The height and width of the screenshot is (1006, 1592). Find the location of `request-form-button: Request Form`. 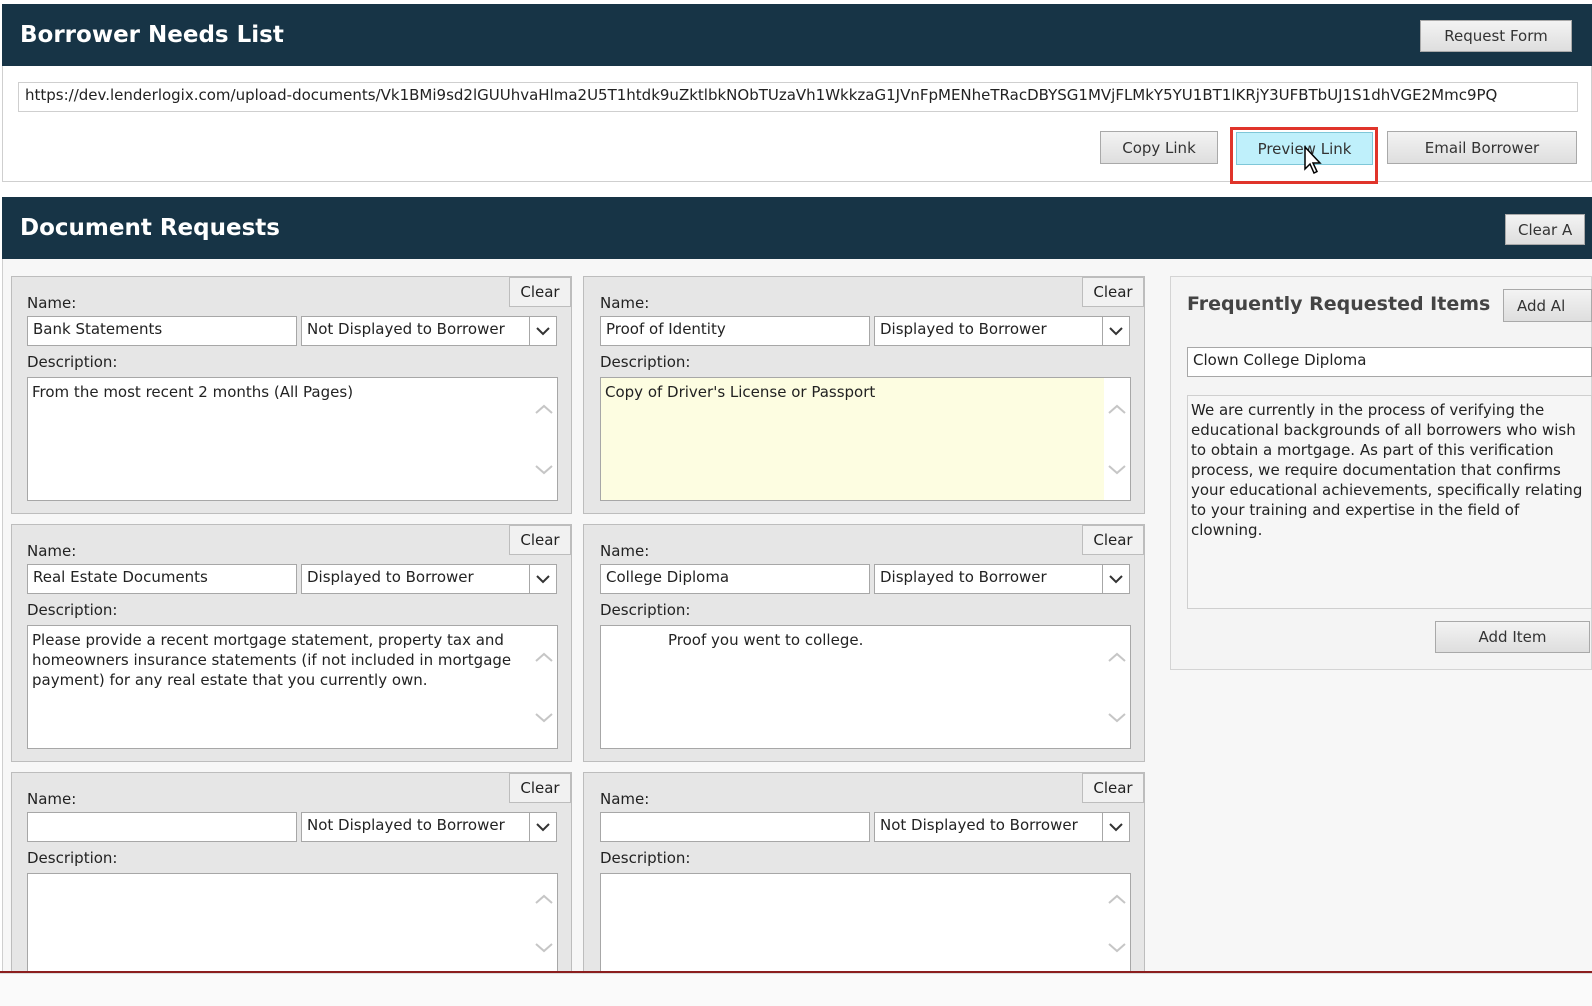

request-form-button: Request Form is located at coordinates (1496, 36).